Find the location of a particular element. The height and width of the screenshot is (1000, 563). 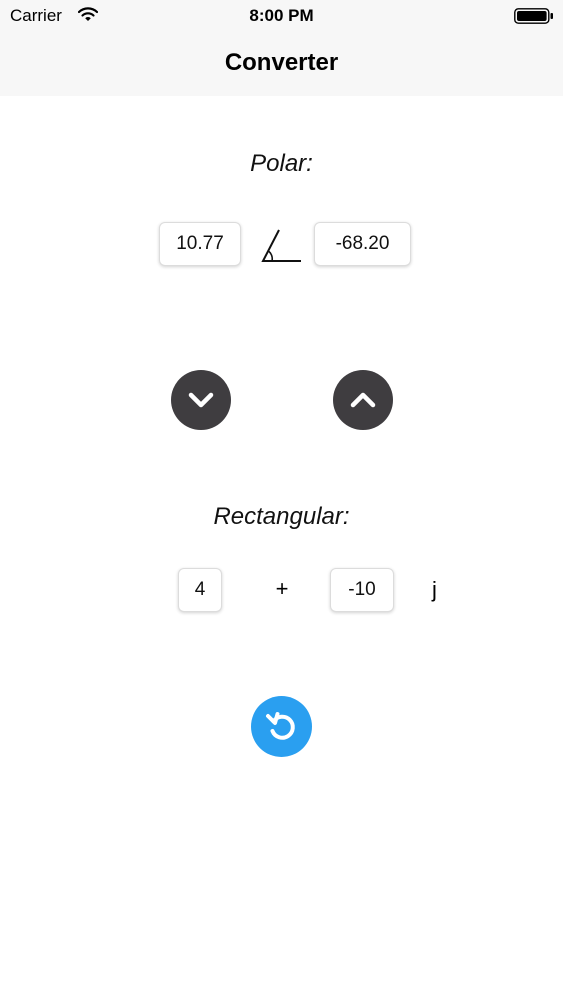

polar-heading: Polar: is located at coordinates (281, 163).